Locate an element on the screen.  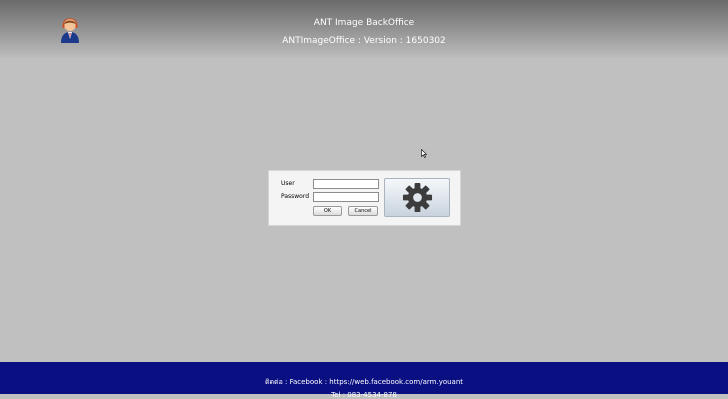
version-label: ANTImageOffice : Version : 1650302 is located at coordinates (364, 41).